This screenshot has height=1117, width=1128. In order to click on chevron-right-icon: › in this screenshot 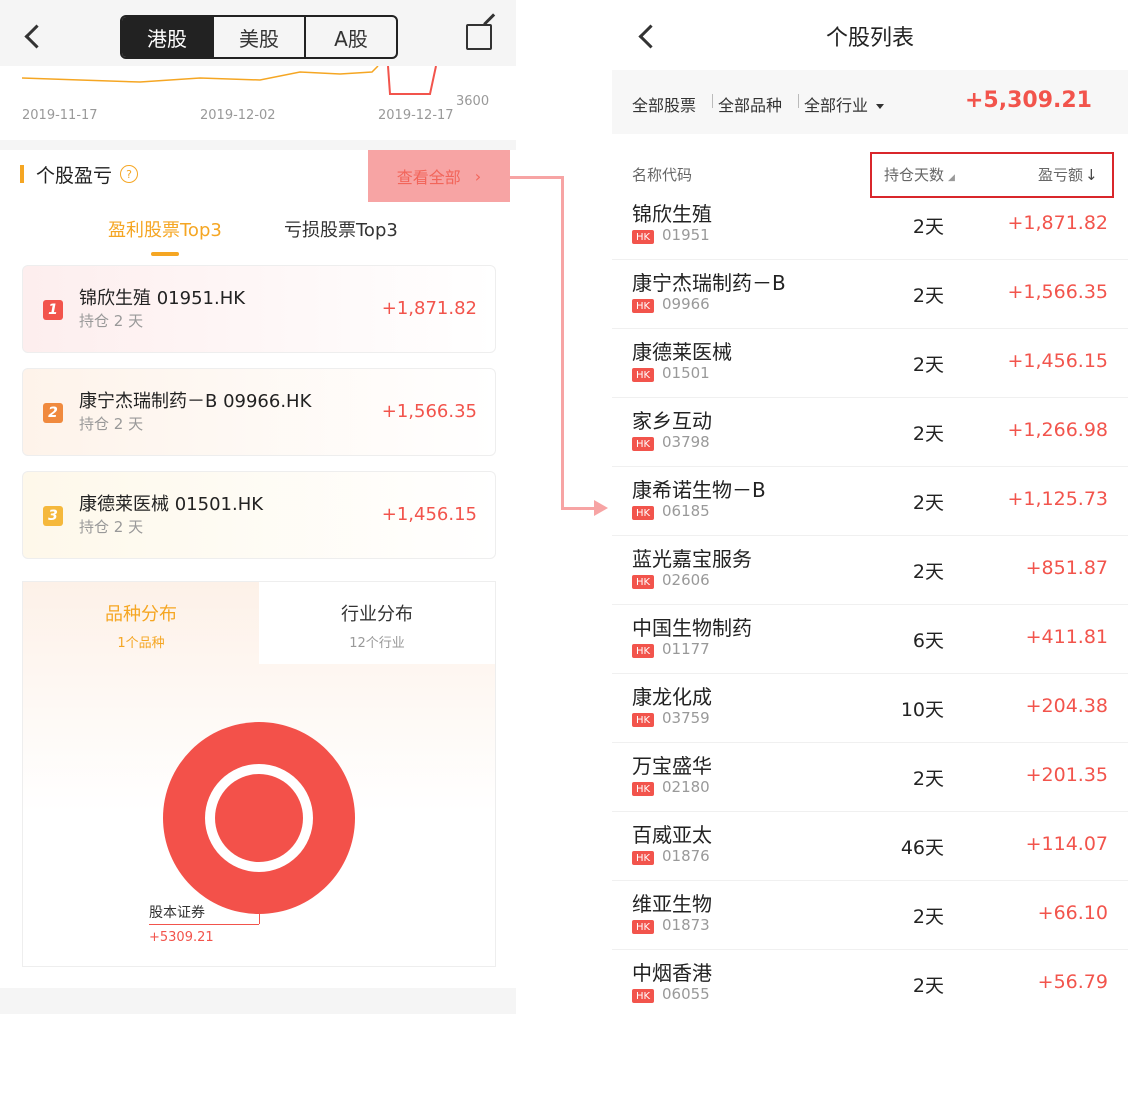, I will do `click(478, 176)`.